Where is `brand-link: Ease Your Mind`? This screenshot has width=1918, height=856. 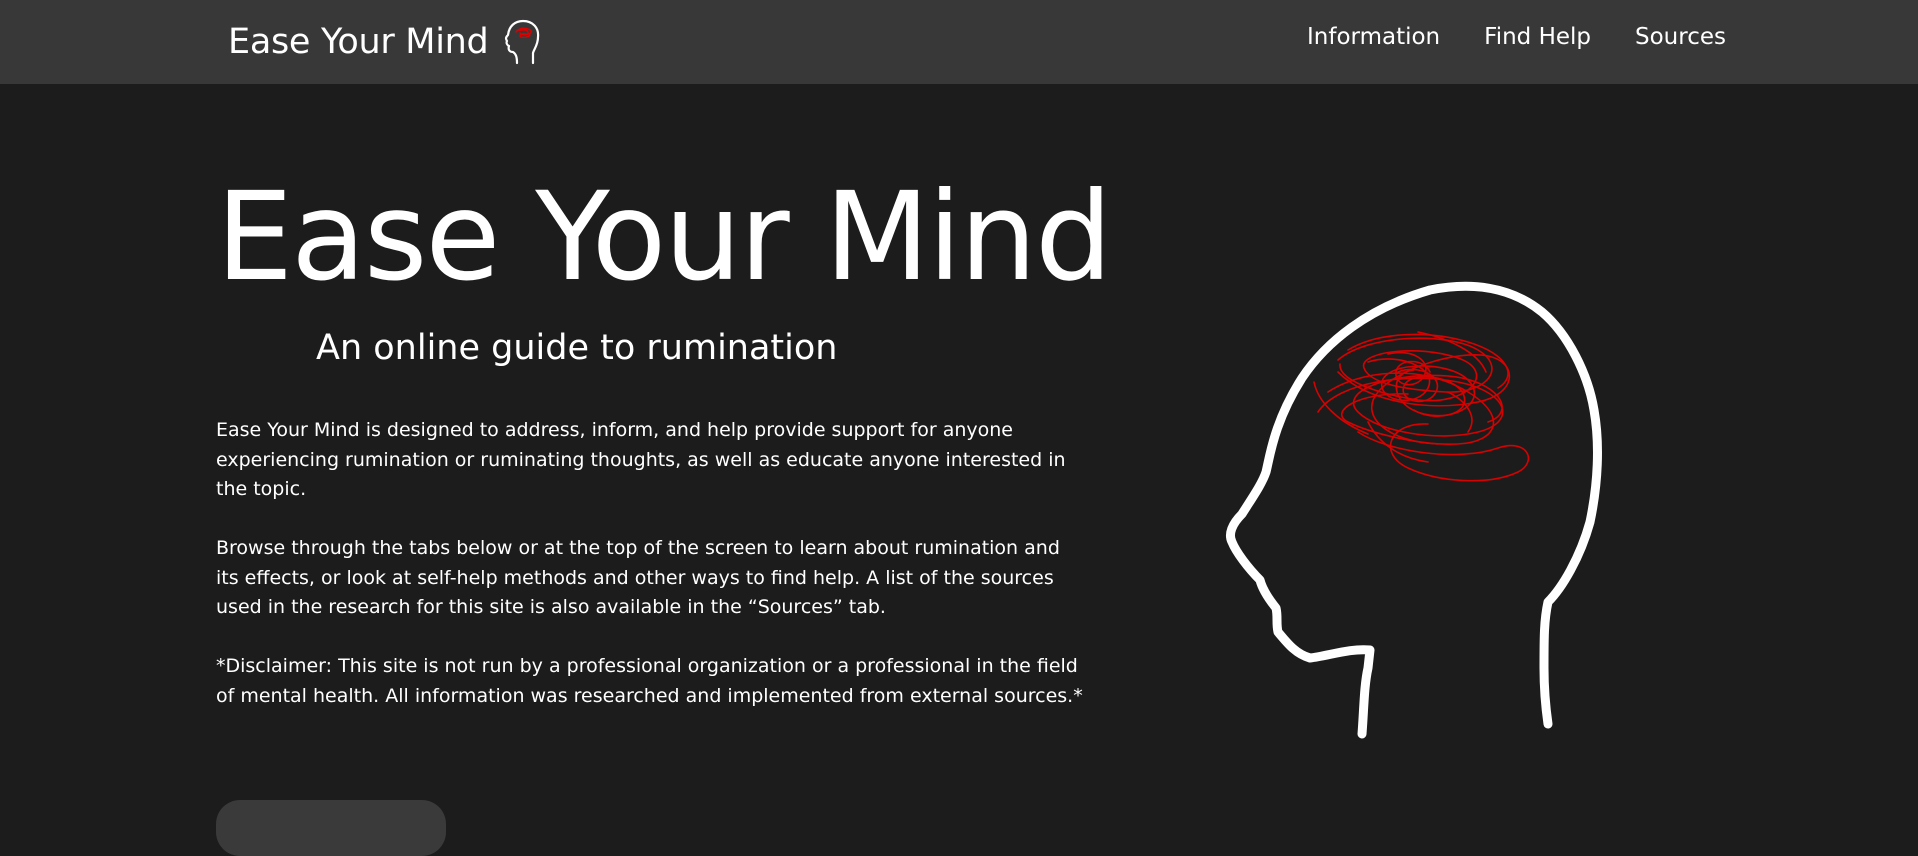
brand-link: Ease Your Mind is located at coordinates (386, 42).